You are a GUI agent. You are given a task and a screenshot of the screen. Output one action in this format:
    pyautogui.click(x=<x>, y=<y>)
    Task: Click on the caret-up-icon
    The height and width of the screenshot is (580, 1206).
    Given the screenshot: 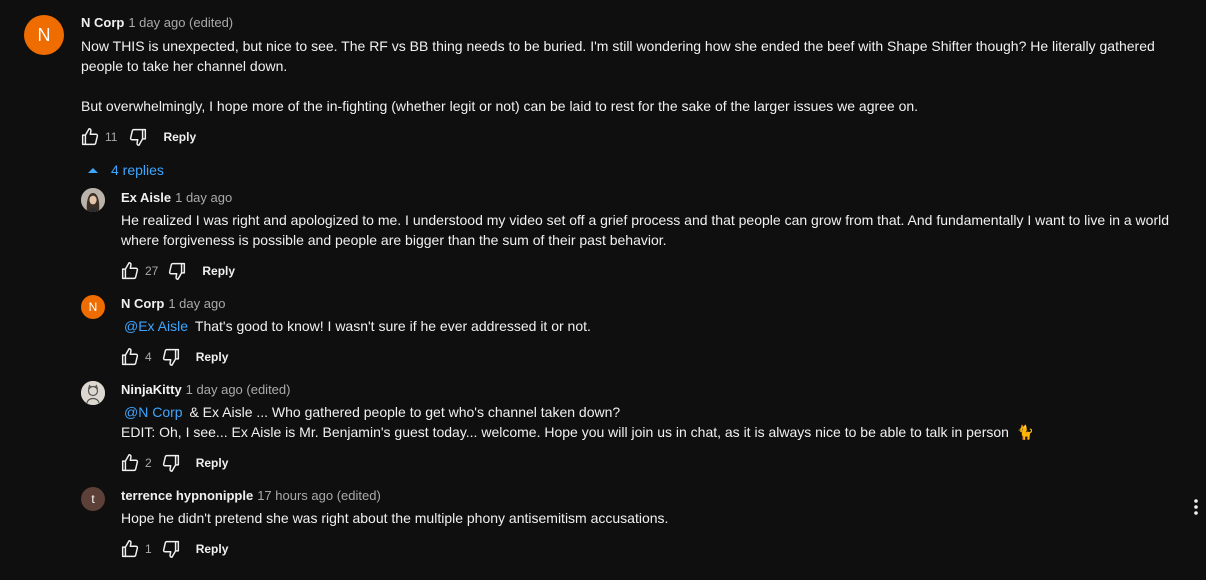 What is the action you would take?
    pyautogui.click(x=93, y=170)
    